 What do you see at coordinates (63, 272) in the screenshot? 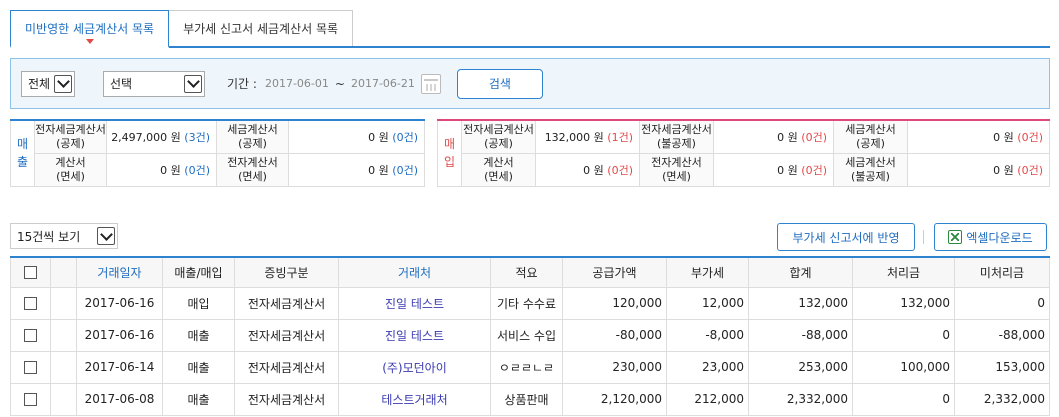
I see `blank-header` at bounding box center [63, 272].